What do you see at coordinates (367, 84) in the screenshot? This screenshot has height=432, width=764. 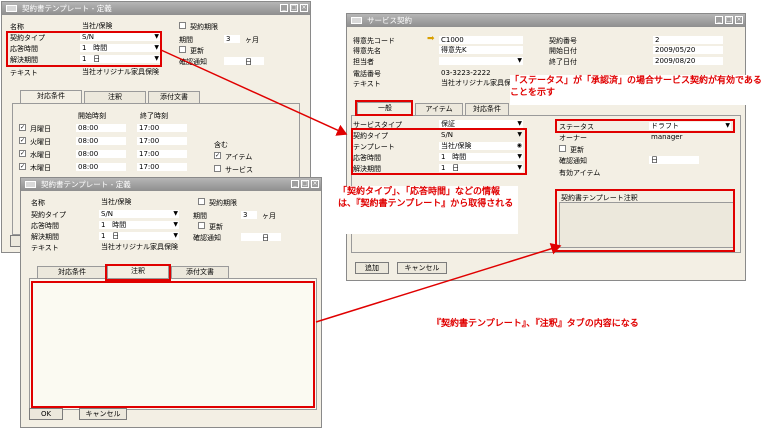 I see `text-label: テキスト` at bounding box center [367, 84].